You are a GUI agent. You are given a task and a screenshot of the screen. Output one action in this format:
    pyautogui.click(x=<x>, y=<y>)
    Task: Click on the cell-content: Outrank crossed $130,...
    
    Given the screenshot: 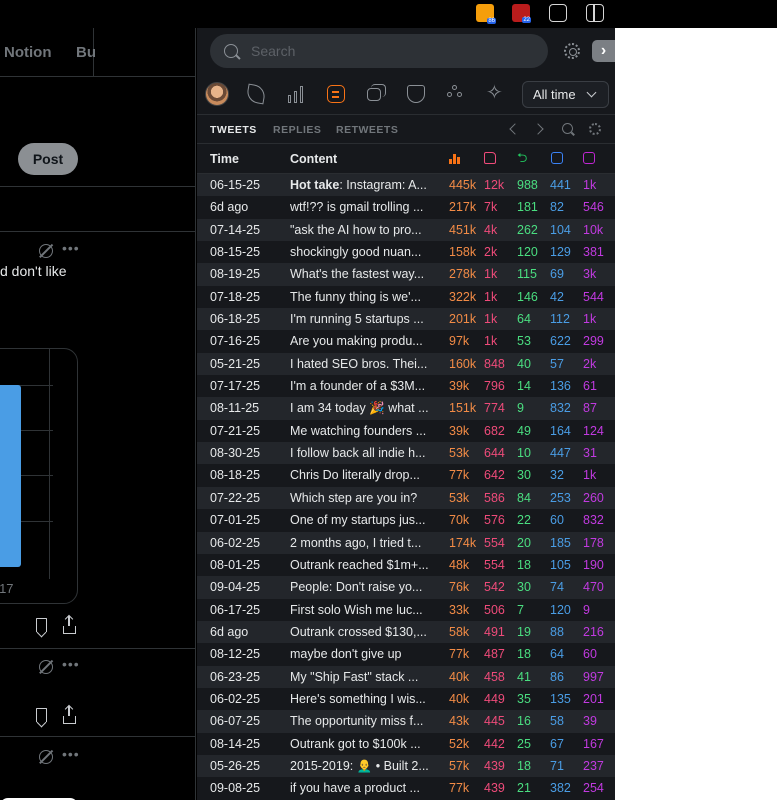 What is the action you would take?
    pyautogui.click(x=360, y=632)
    